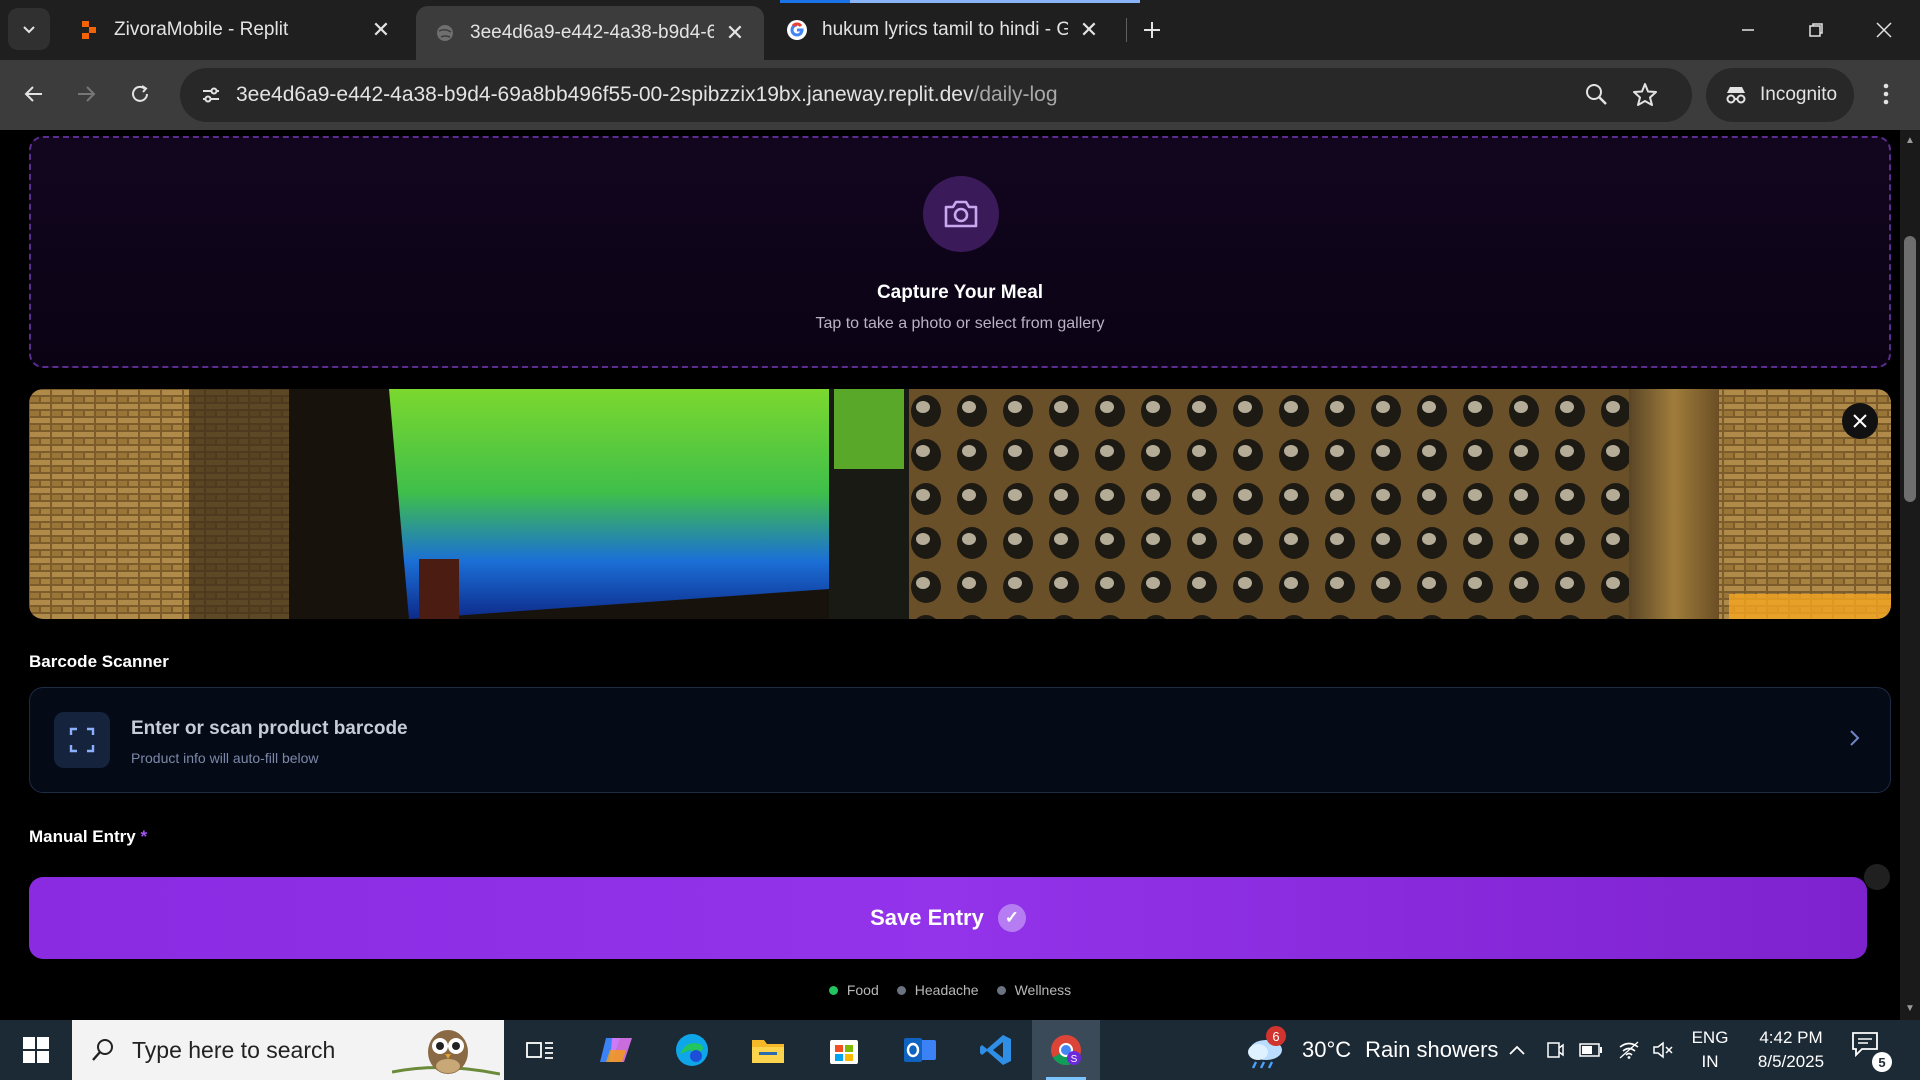 The height and width of the screenshot is (1080, 1920). Describe the element at coordinates (1884, 30) in the screenshot. I see `close-window-button` at that location.